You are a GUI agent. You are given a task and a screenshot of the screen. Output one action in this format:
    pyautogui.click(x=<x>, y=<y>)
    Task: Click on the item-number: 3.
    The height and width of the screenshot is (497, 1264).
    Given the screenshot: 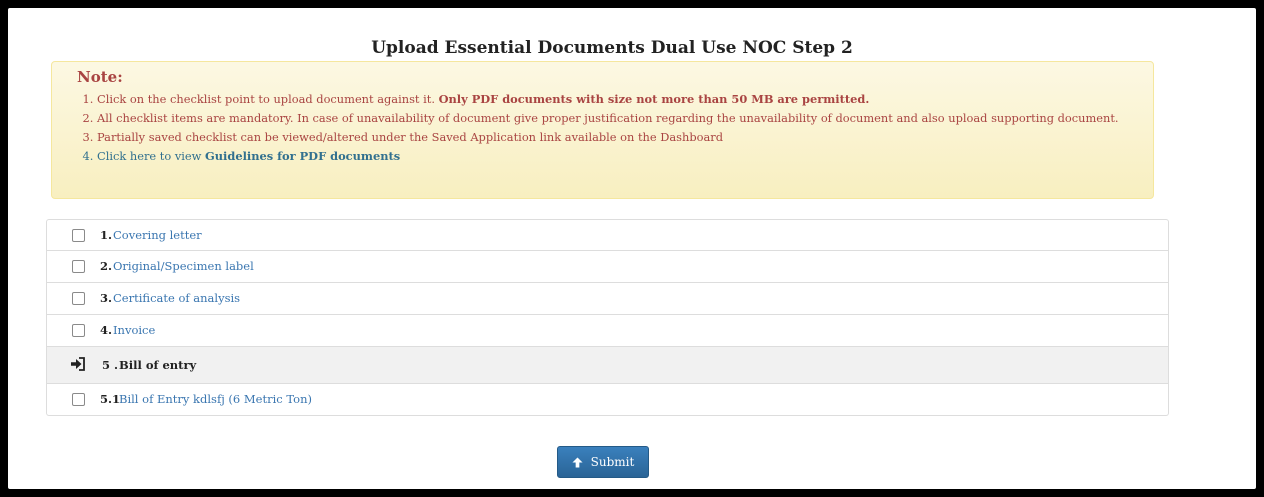 What is the action you would take?
    pyautogui.click(x=106, y=298)
    